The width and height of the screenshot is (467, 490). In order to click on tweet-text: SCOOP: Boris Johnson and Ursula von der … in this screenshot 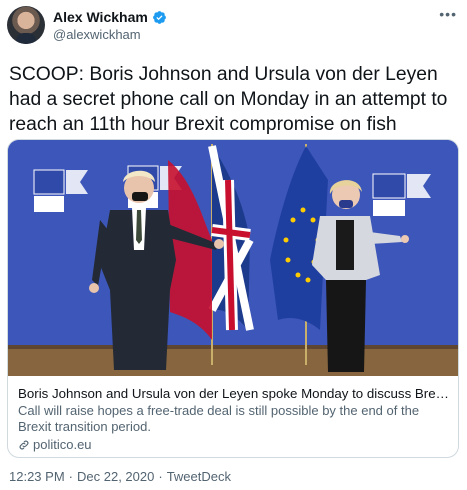, I will do `click(228, 99)`.